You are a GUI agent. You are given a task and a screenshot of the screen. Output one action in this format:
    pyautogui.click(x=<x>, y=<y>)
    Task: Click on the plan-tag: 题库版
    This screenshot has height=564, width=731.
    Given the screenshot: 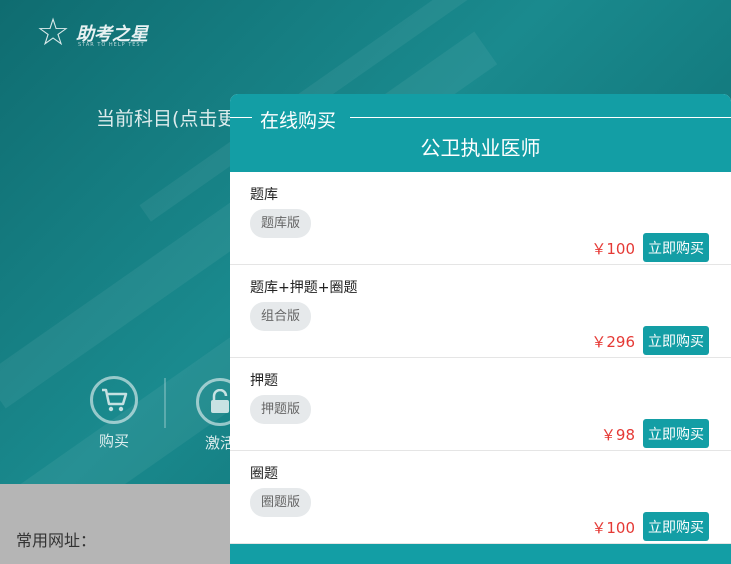 What is the action you would take?
    pyautogui.click(x=281, y=223)
    